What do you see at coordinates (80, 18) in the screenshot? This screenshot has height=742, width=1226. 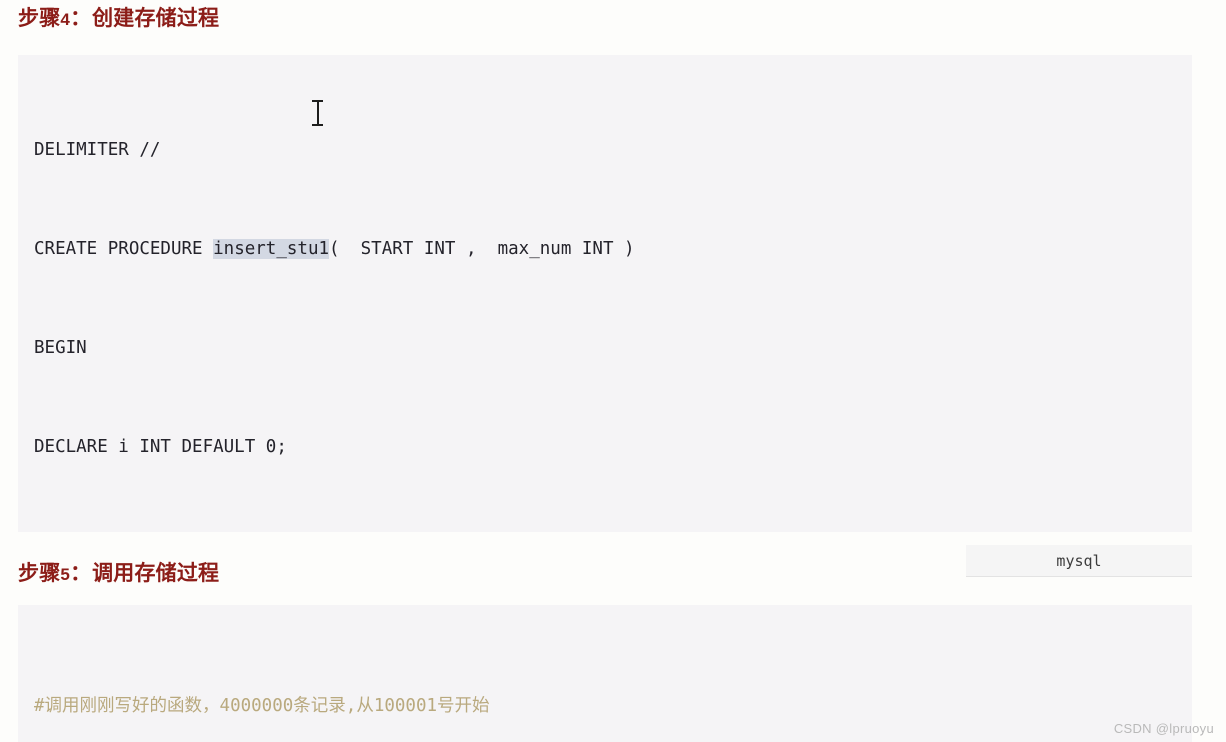 I see `step4-colon: ：` at bounding box center [80, 18].